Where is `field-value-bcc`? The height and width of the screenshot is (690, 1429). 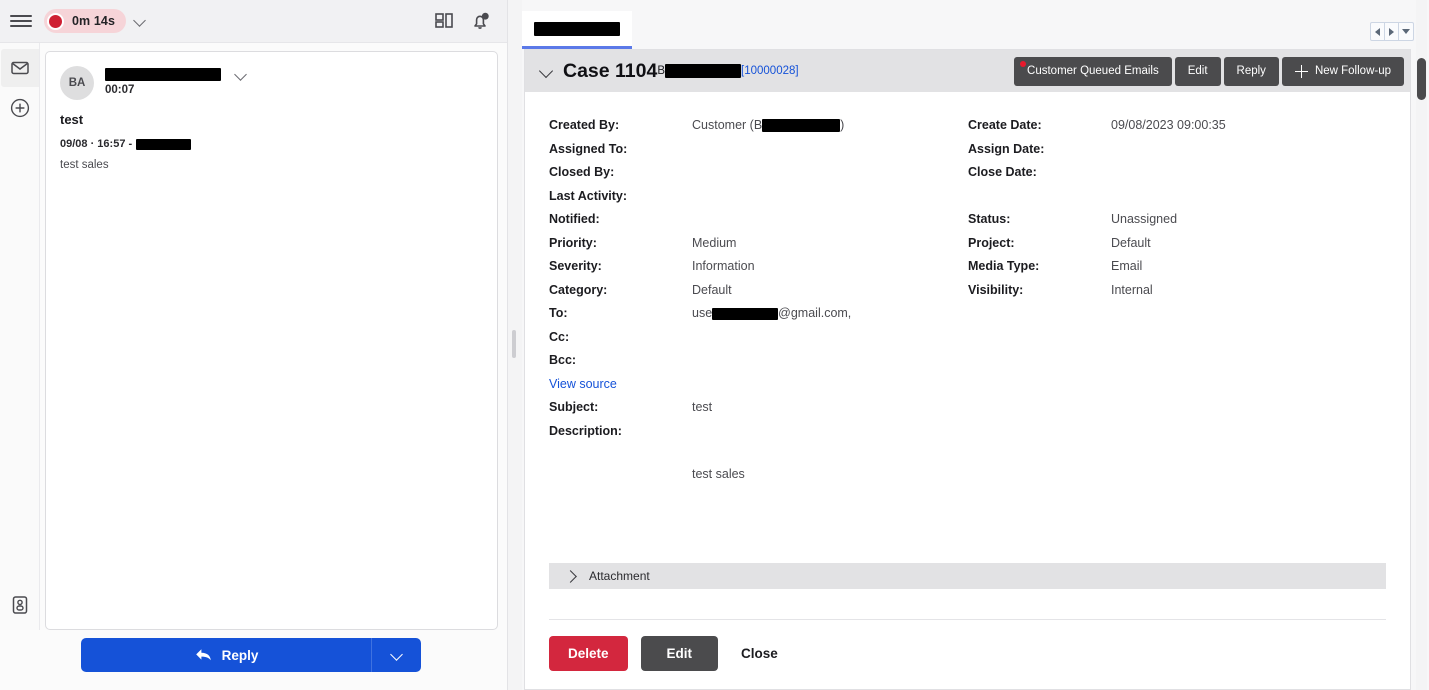
field-value-bcc is located at coordinates (830, 361).